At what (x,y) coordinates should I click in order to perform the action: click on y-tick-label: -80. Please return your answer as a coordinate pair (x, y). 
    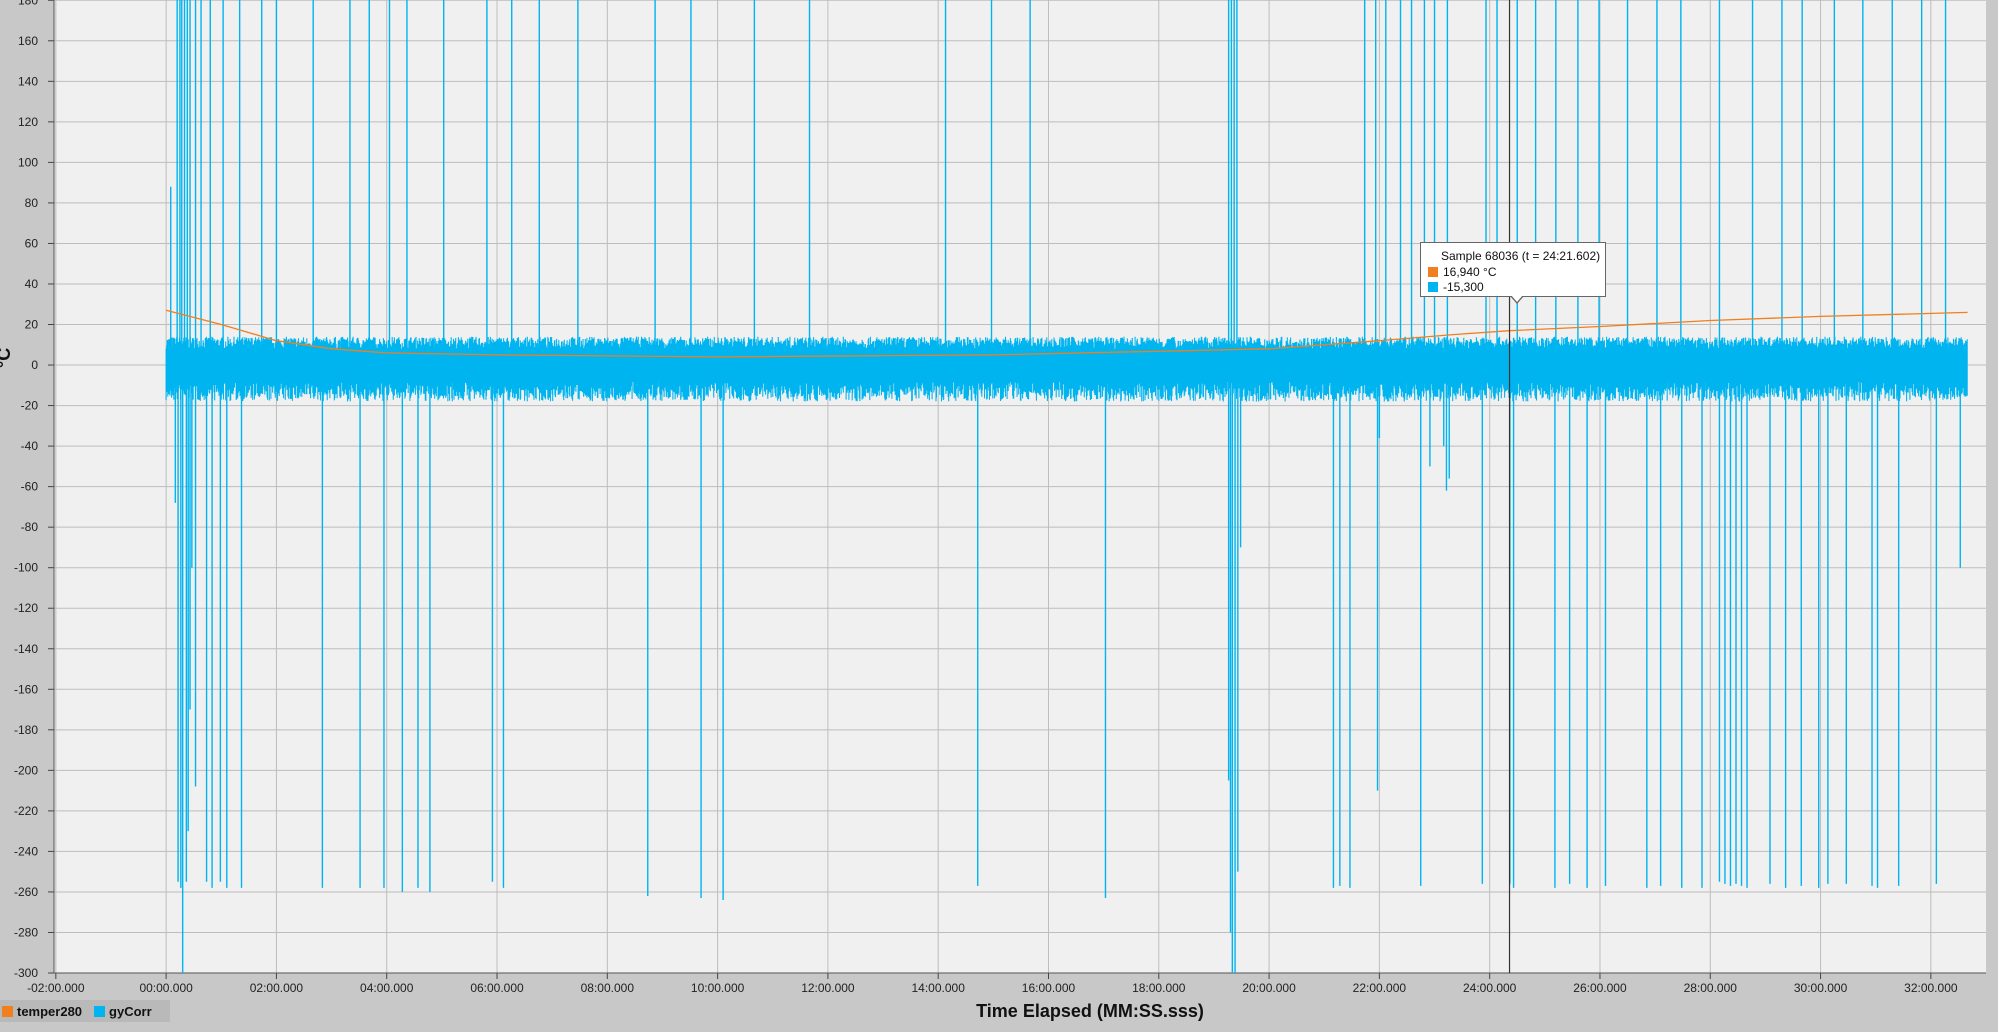
    Looking at the image, I should click on (30, 527).